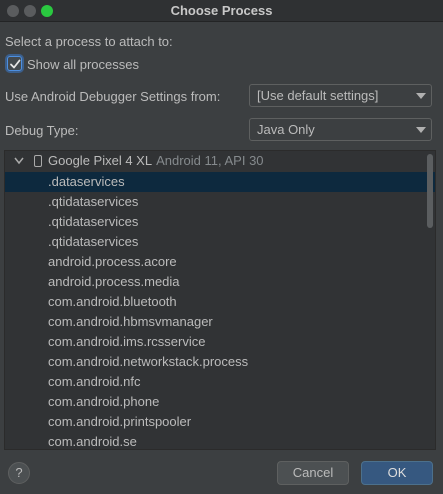 Image resolution: width=443 pixels, height=494 pixels. Describe the element at coordinates (220, 402) in the screenshot. I see `process-list-item: com.android.phone` at that location.